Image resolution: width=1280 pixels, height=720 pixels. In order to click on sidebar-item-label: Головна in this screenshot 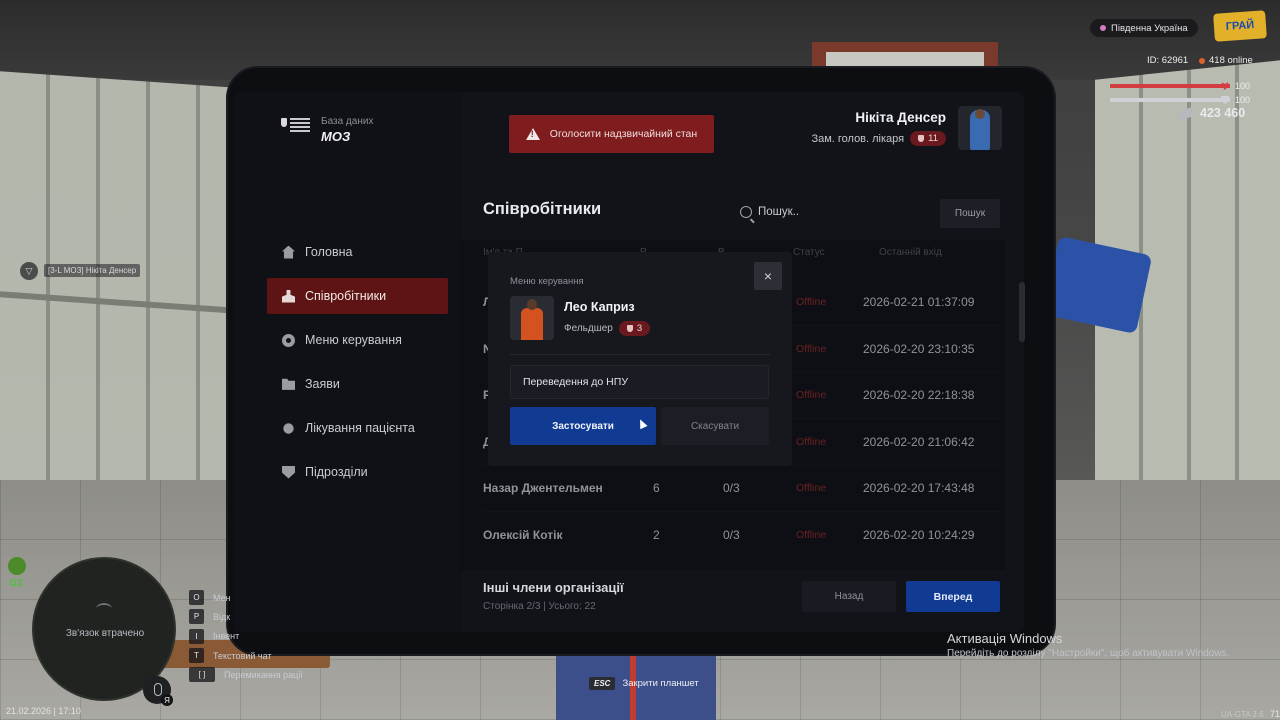, I will do `click(329, 252)`.